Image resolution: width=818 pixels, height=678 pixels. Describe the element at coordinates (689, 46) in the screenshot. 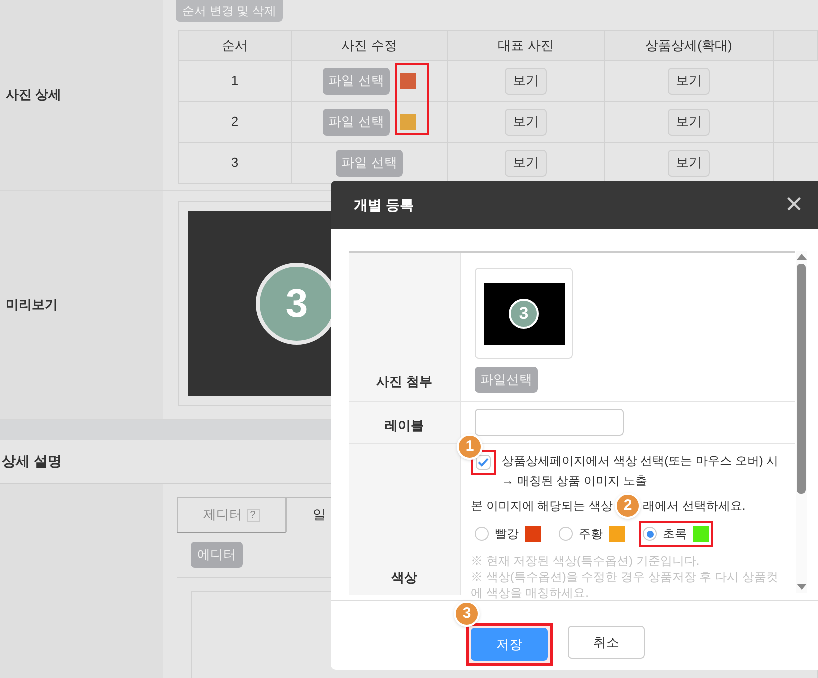

I see `column-header: 상품상세(확대)` at that location.